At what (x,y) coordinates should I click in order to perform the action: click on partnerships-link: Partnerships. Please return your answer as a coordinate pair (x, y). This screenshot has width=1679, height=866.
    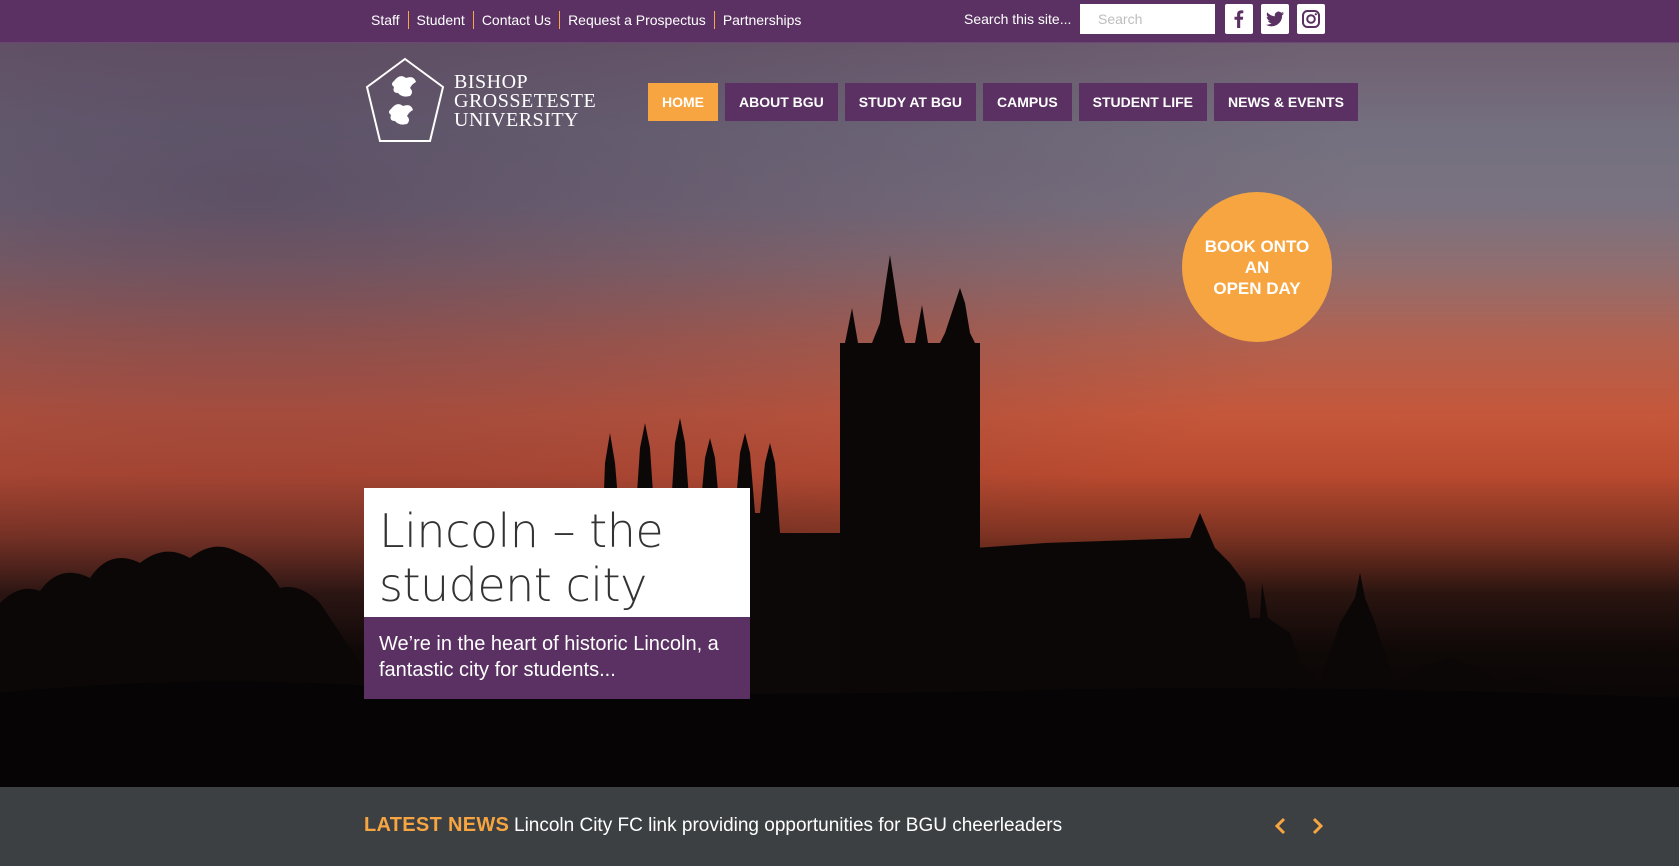
    Looking at the image, I should click on (761, 20).